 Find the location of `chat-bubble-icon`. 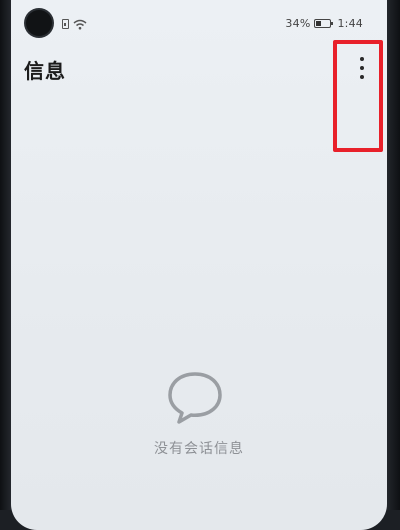

chat-bubble-icon is located at coordinates (195, 398).